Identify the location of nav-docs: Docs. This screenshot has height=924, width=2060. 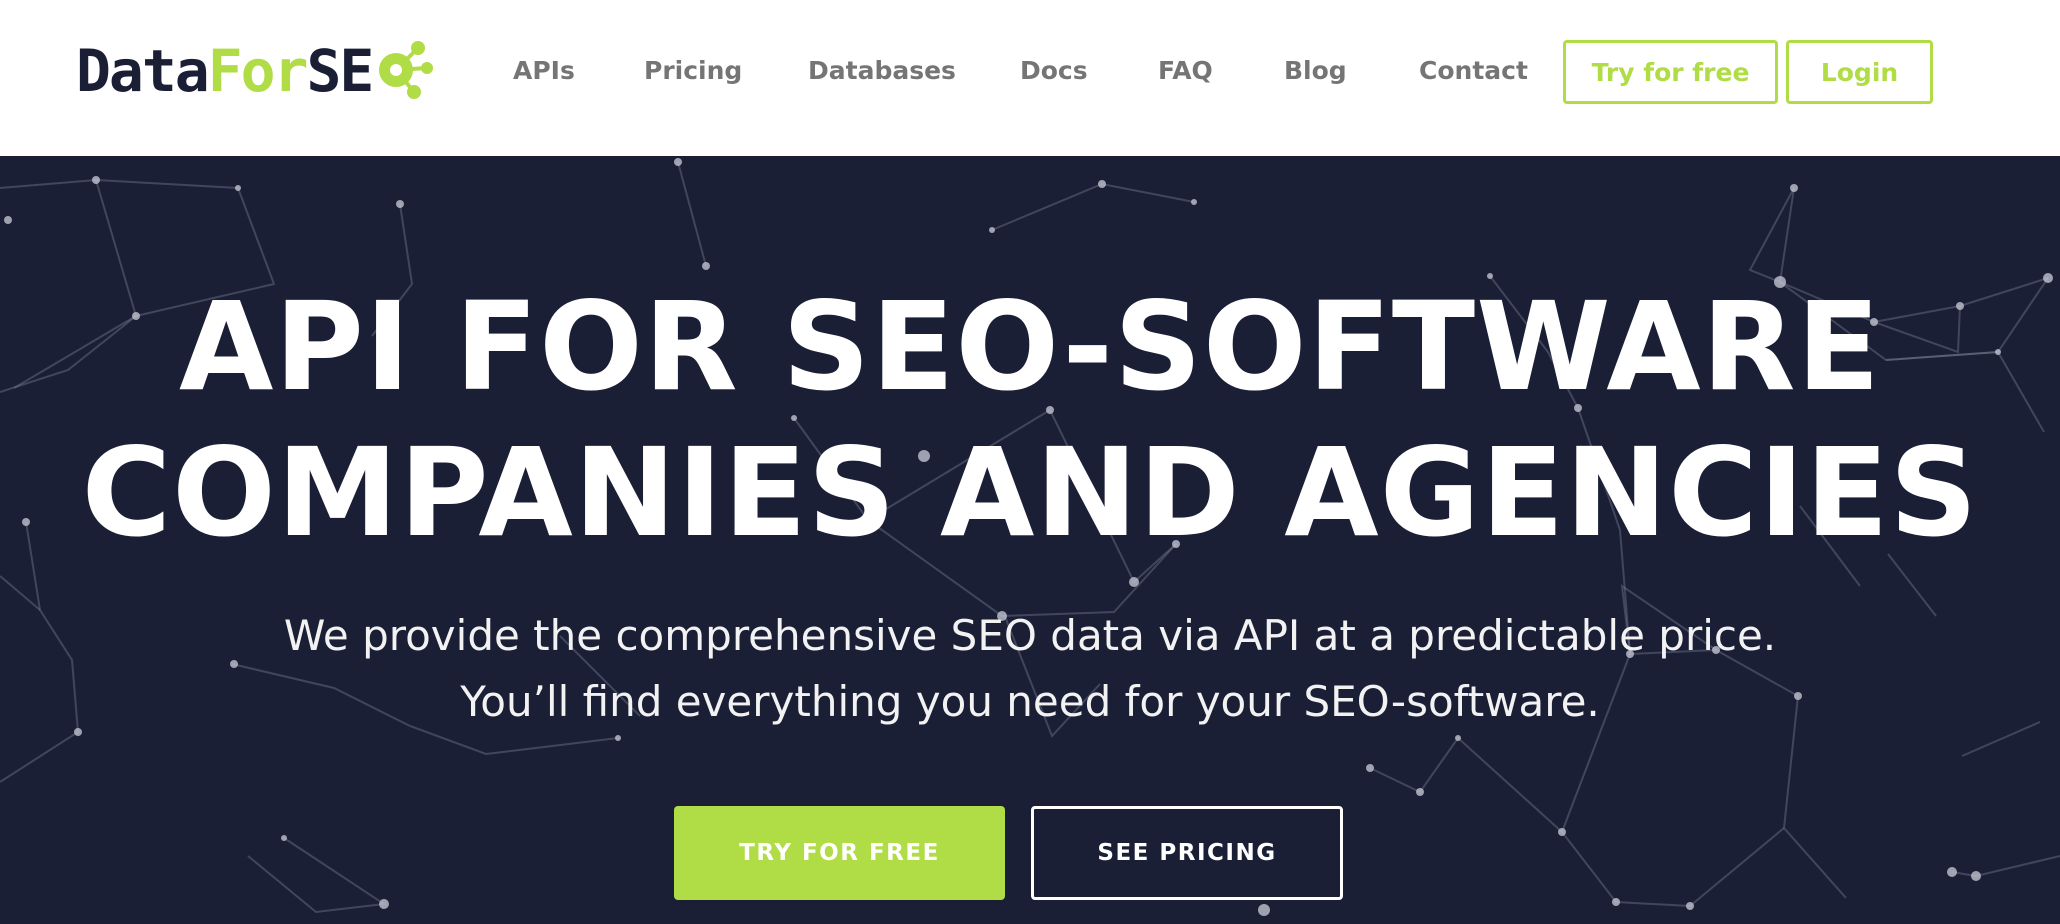
(1054, 70).